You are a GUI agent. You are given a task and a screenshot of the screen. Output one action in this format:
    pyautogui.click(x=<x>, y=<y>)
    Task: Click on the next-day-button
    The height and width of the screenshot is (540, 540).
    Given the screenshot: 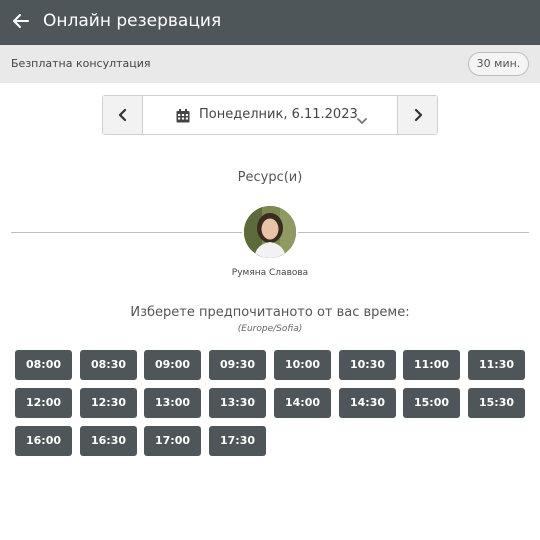 What is the action you would take?
    pyautogui.click(x=417, y=115)
    